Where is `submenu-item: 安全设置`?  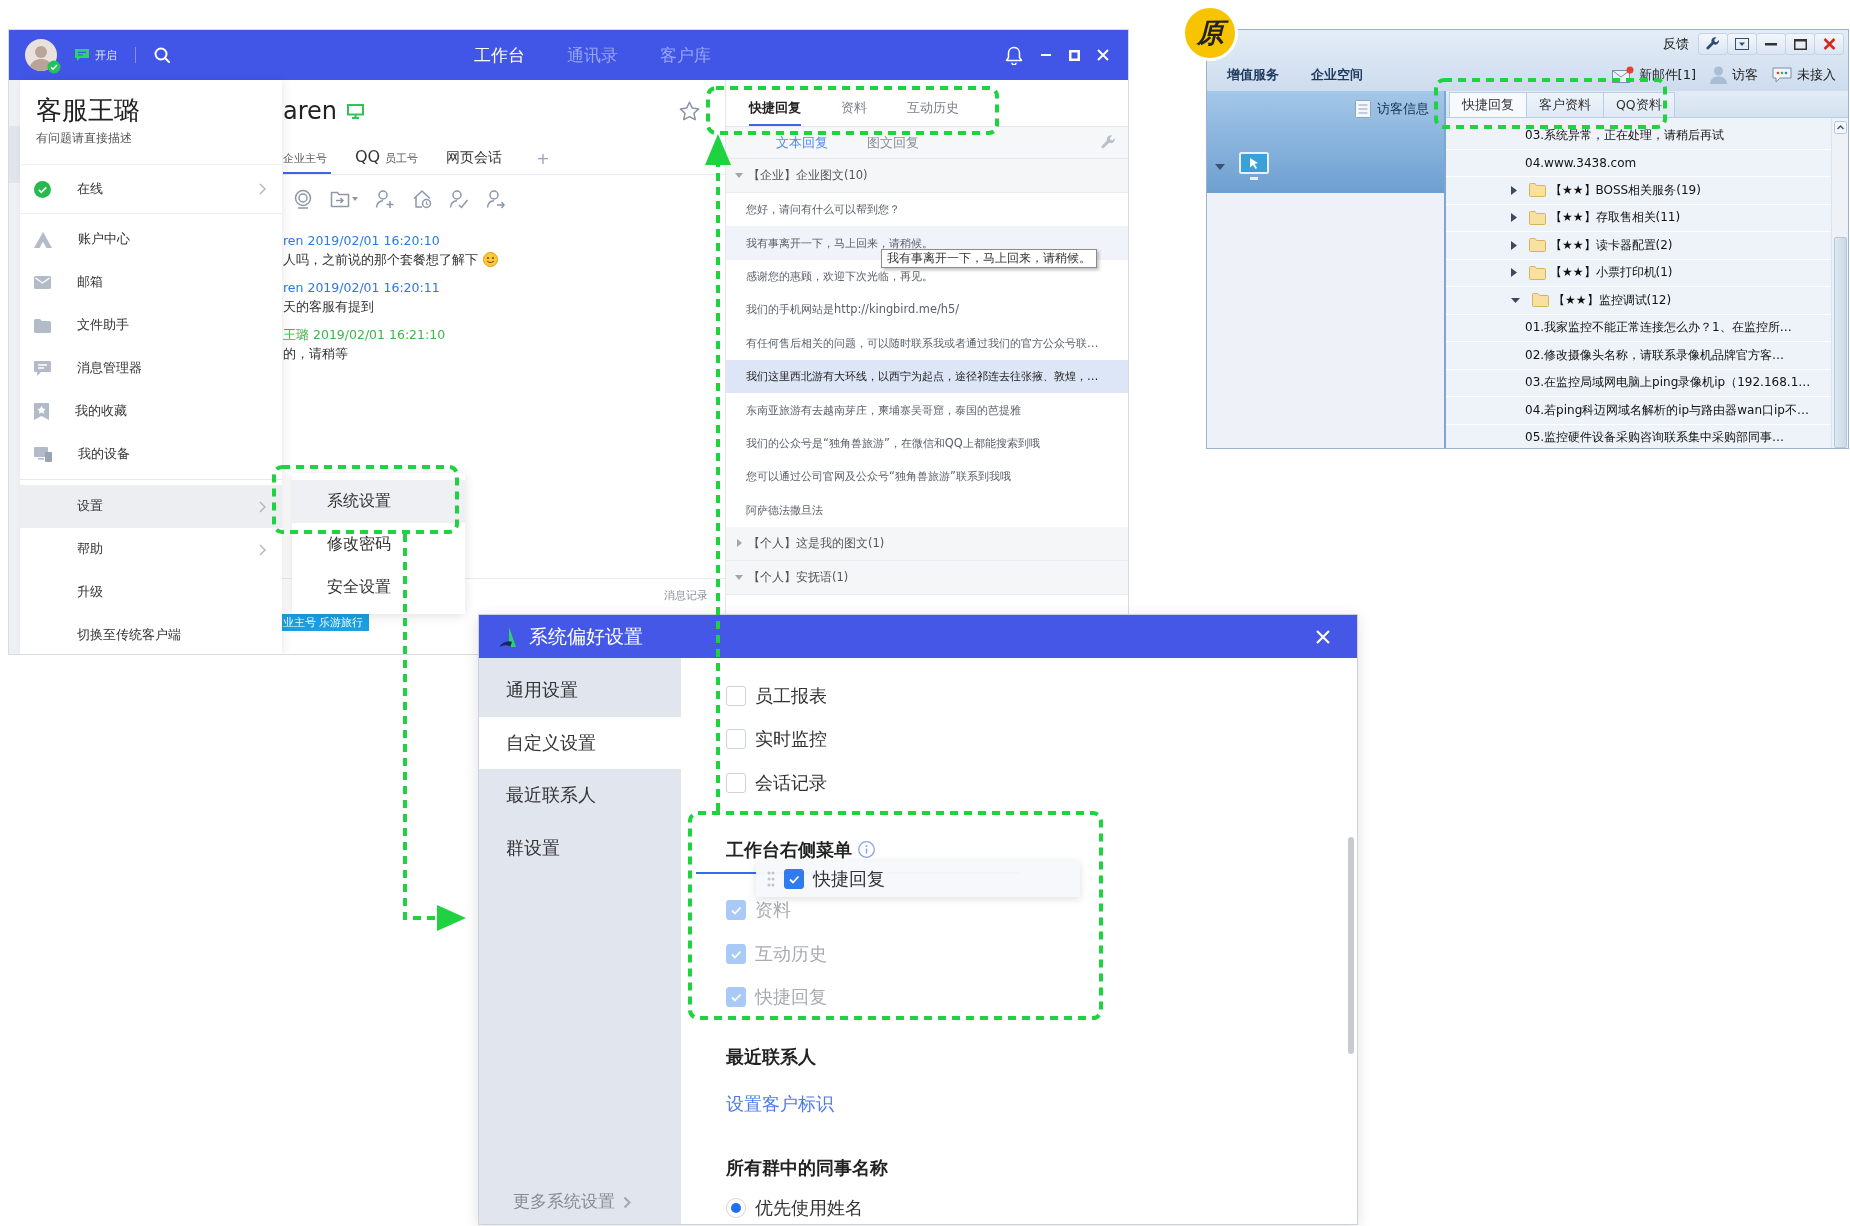
submenu-item: 安全设置 is located at coordinates (378, 587).